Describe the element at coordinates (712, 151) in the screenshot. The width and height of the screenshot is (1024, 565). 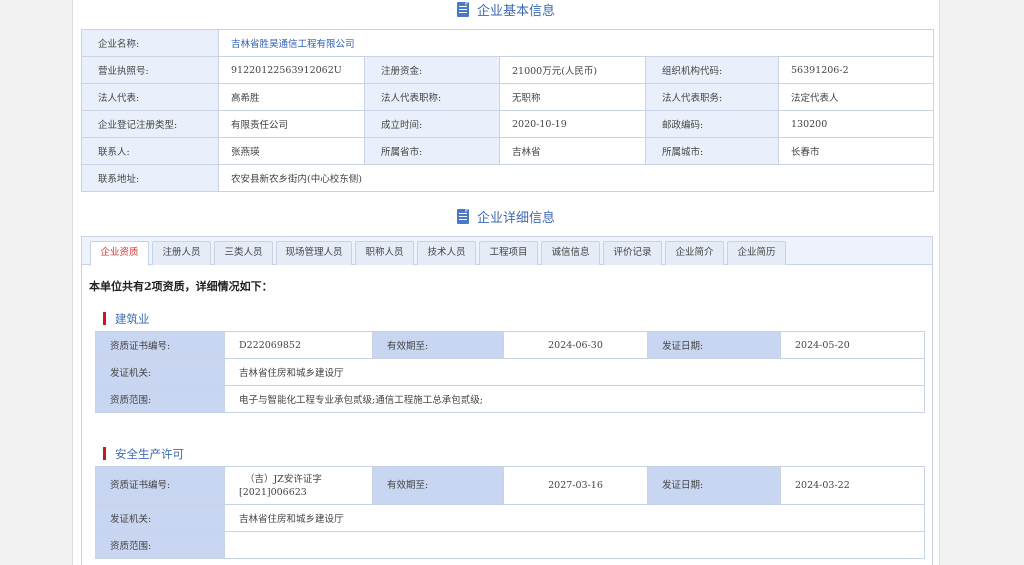
I see `city-label: 所属城市:` at that location.